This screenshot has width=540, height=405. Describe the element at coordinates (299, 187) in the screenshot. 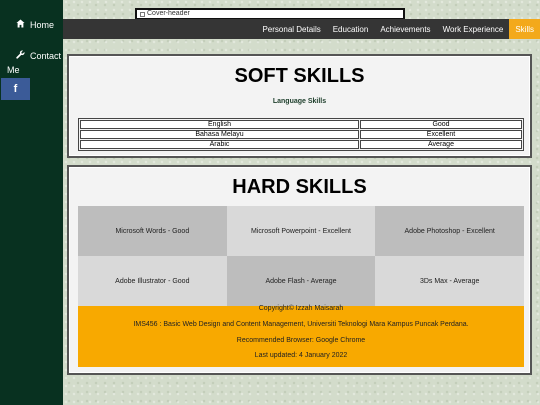

I see `hard-skills-title: HARD SKILLS` at that location.